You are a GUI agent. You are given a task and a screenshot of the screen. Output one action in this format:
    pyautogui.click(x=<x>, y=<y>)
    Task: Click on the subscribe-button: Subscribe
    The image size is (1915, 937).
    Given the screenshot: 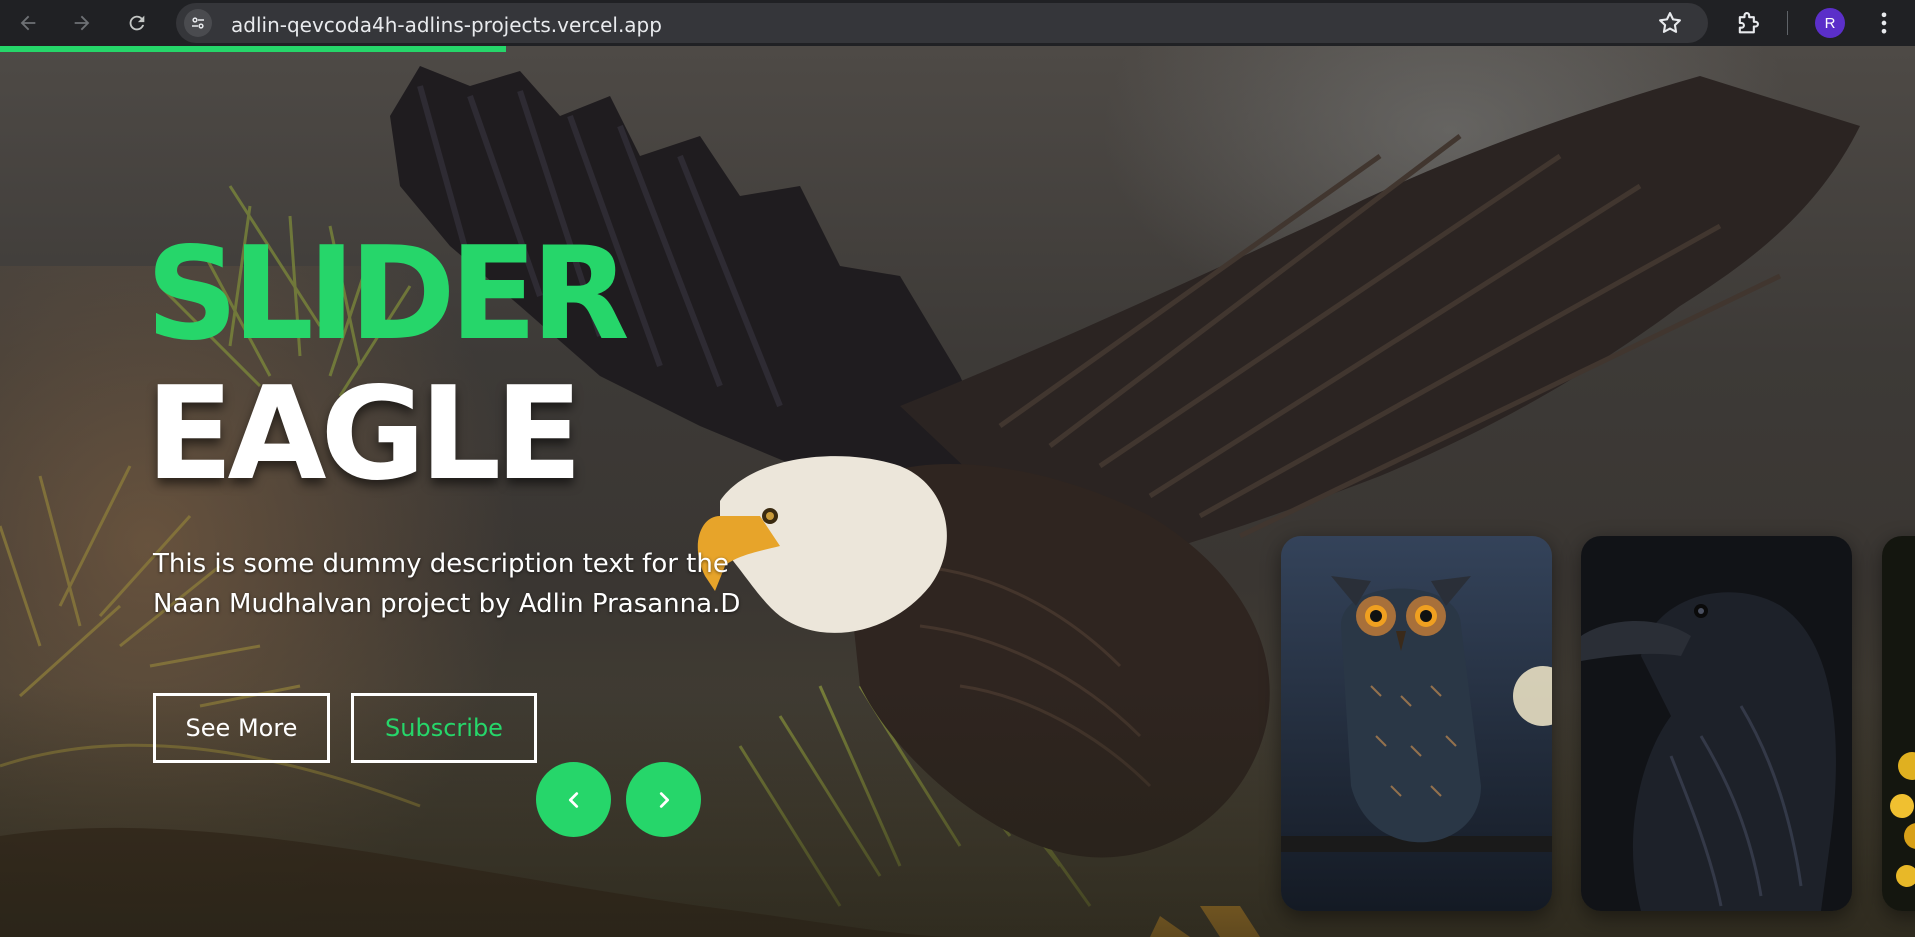 What is the action you would take?
    pyautogui.click(x=444, y=728)
    